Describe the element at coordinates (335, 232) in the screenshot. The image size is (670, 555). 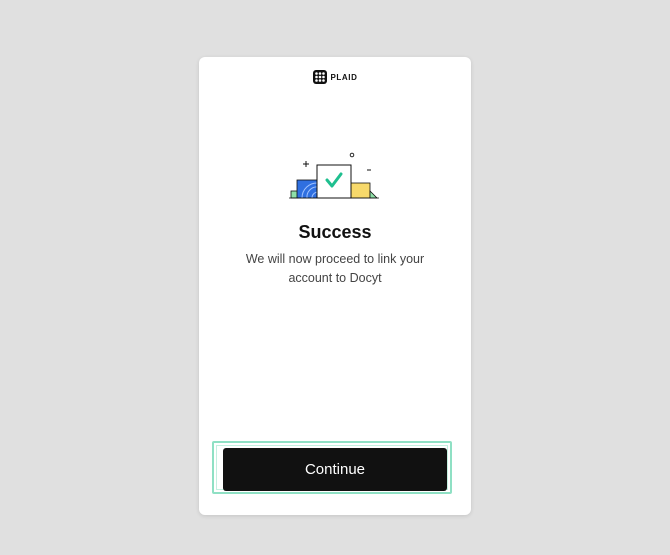
I see `success-title: Success` at that location.